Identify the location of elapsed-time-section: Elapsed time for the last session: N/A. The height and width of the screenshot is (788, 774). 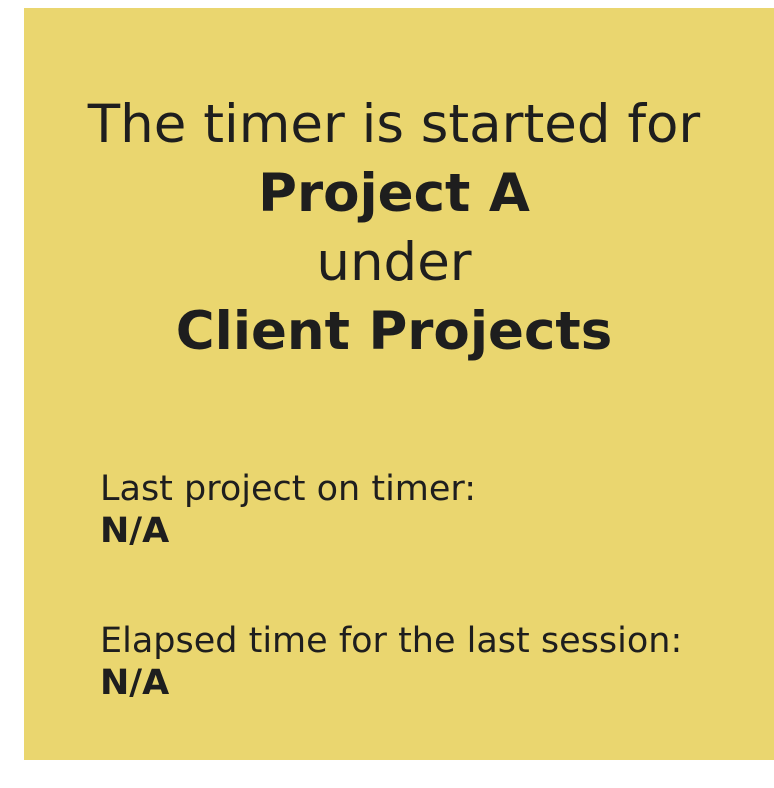
(430, 662).